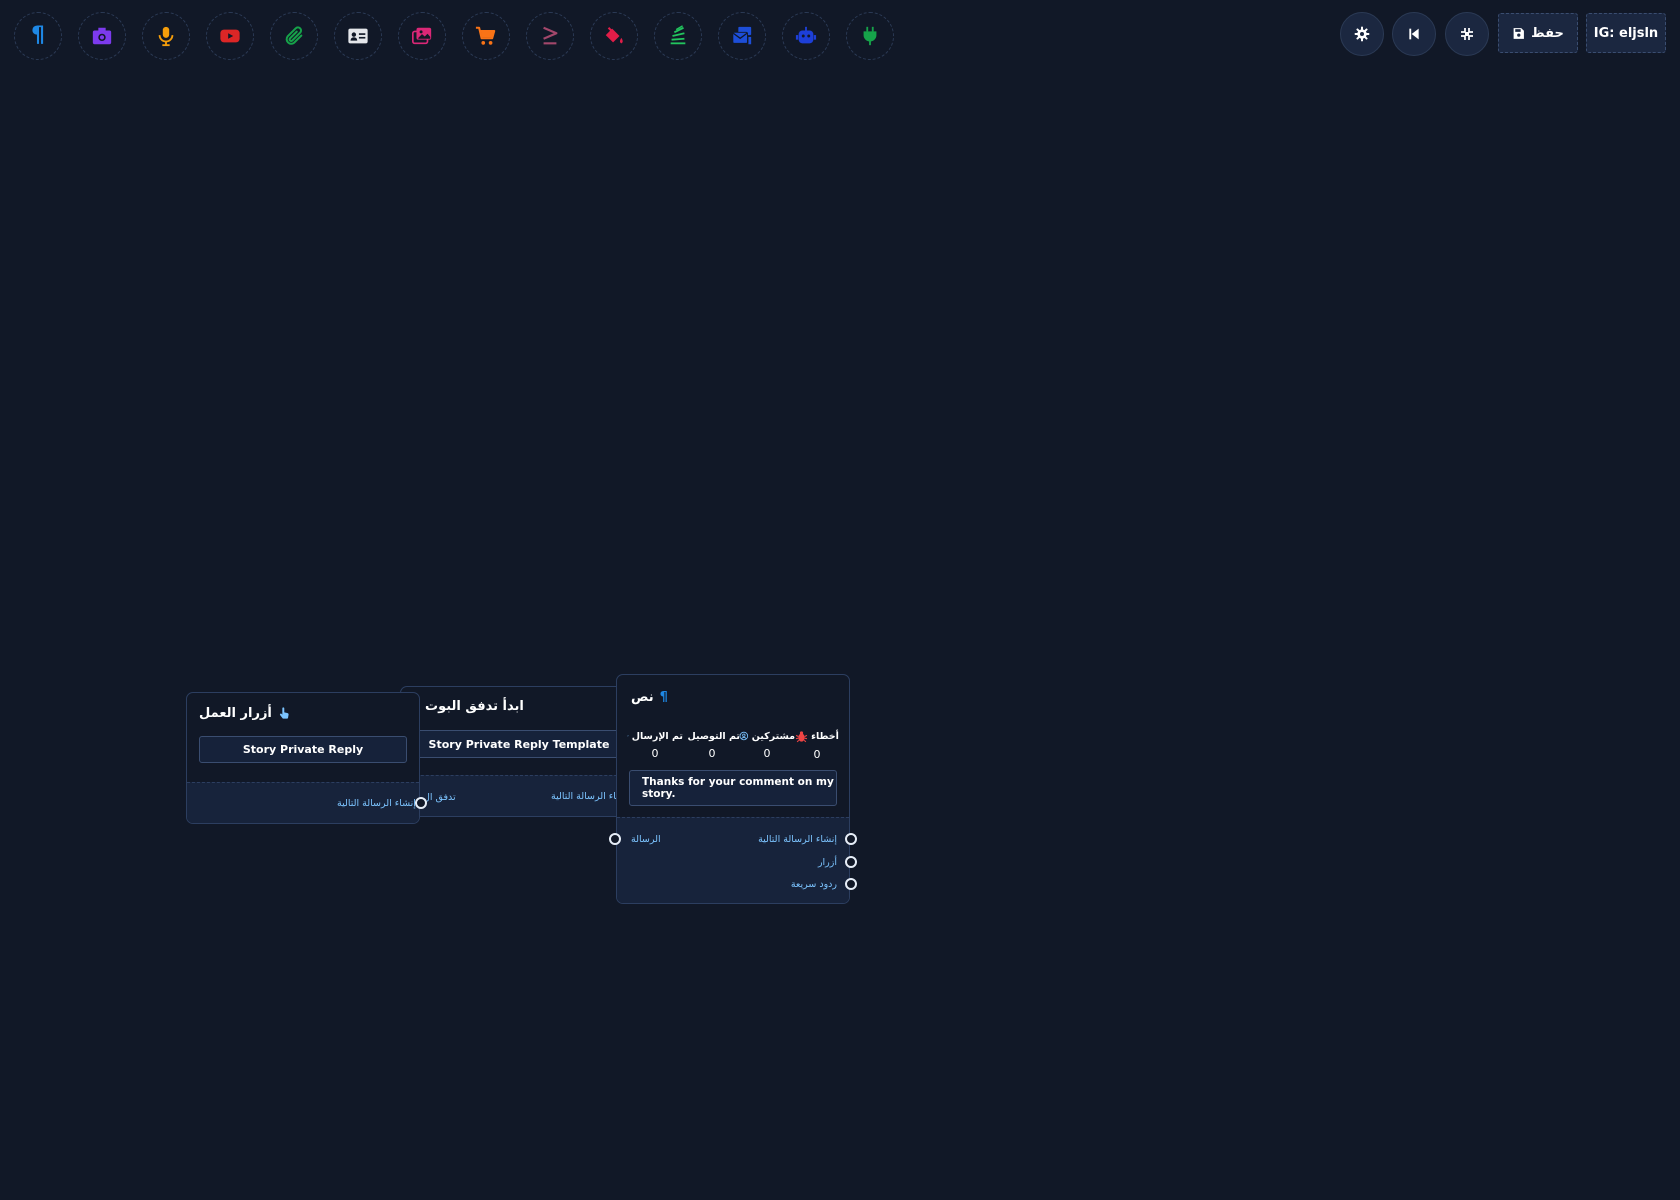 The width and height of the screenshot is (1680, 1200). I want to click on message-text-field: Thanks for your comment on my story., so click(733, 788).